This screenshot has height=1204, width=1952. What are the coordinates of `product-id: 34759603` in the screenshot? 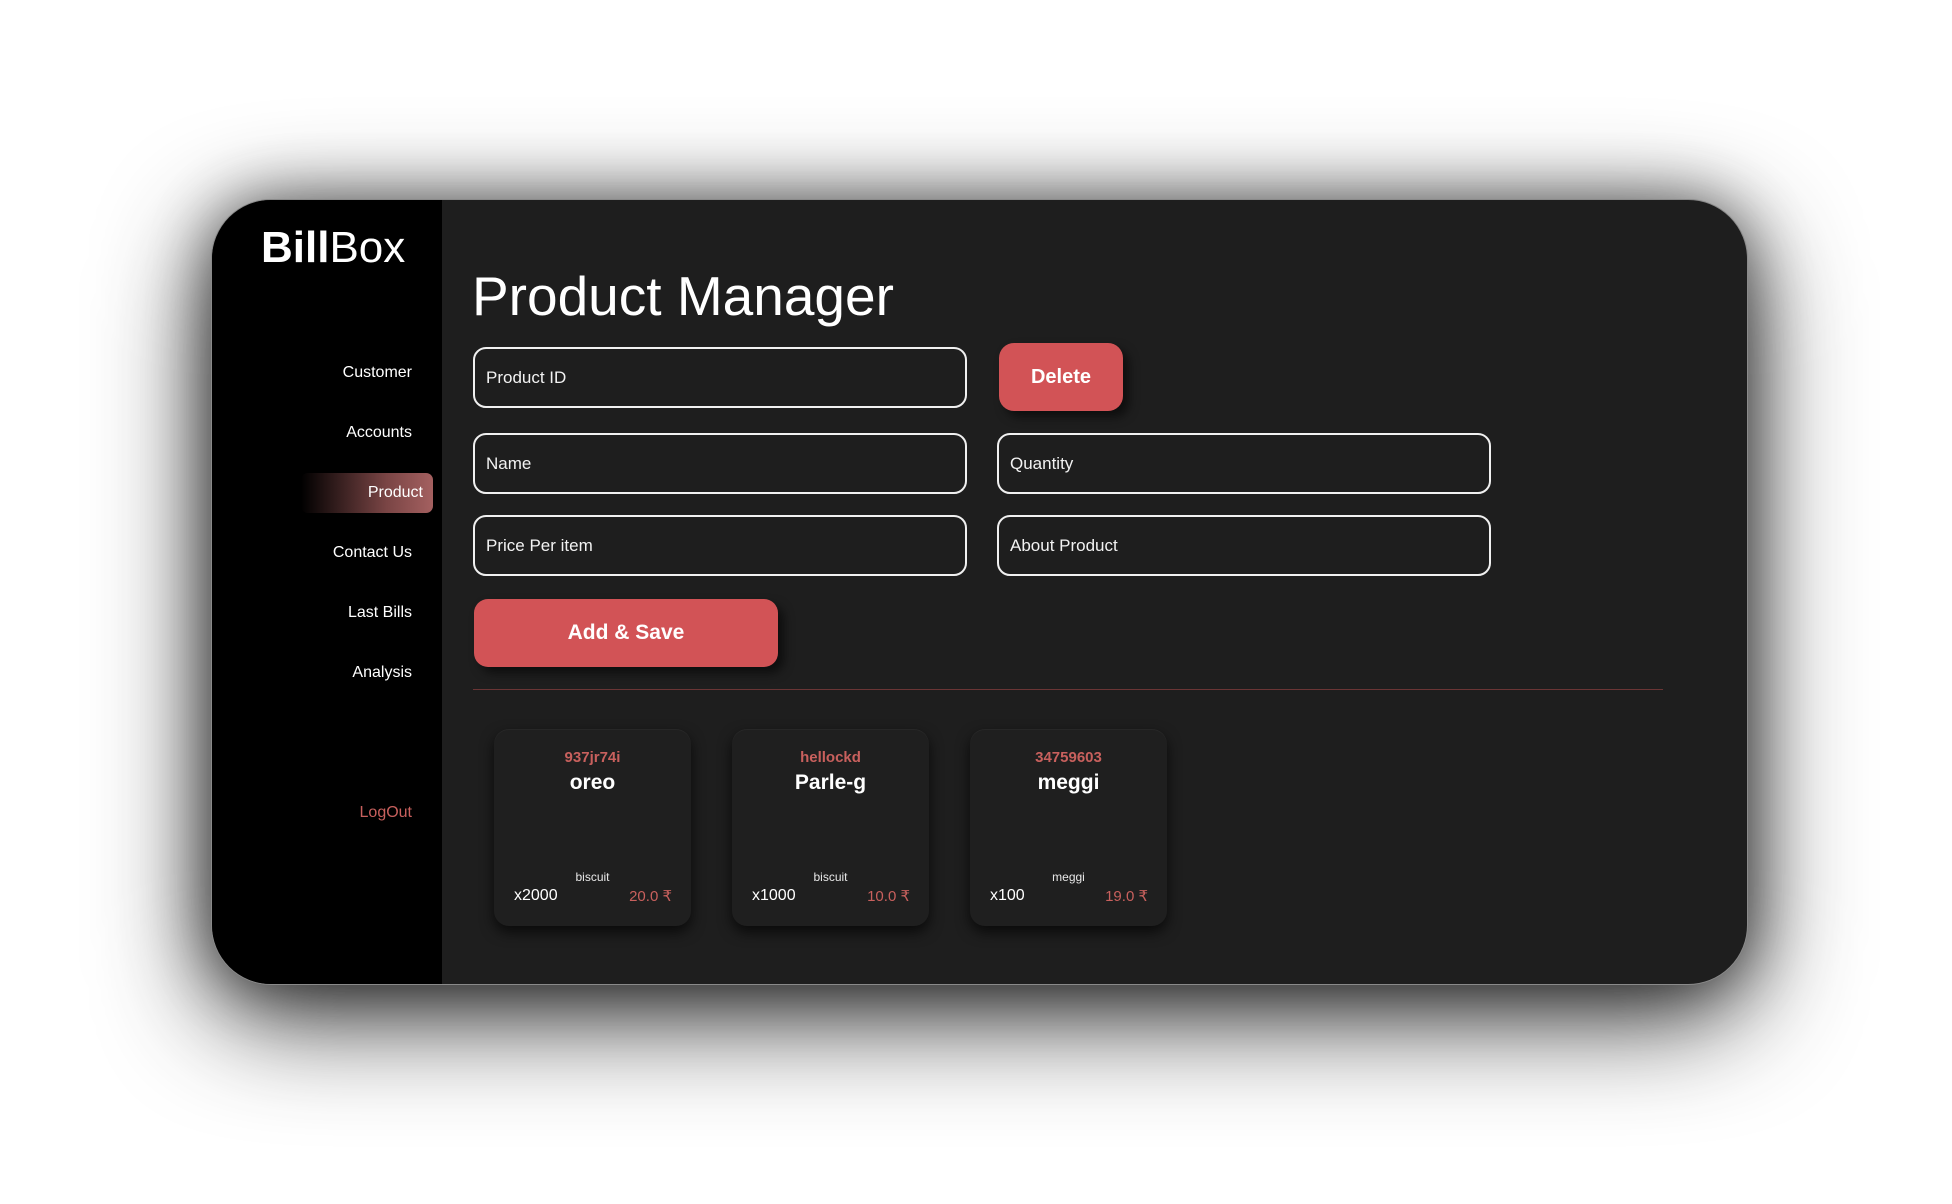 It's located at (1068, 757).